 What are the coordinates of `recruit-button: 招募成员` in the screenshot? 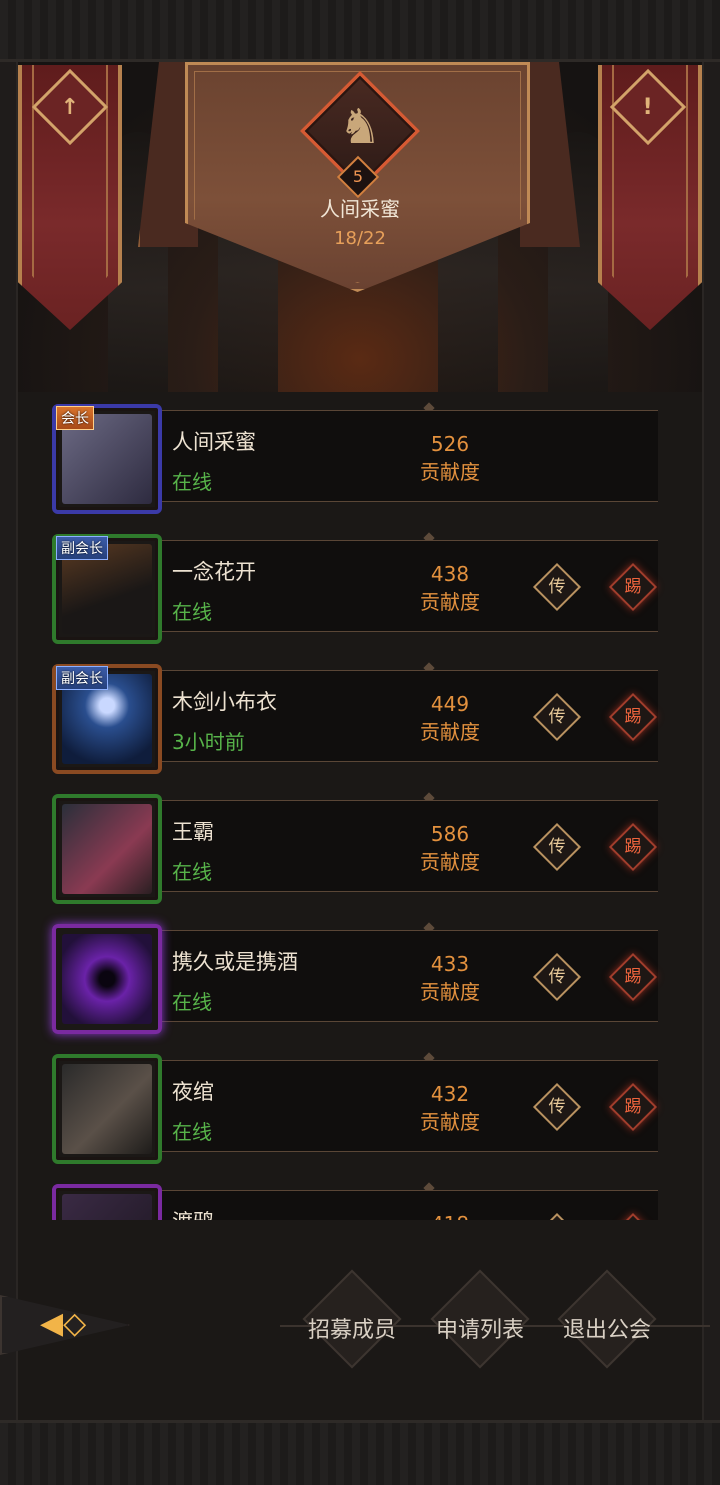 It's located at (352, 1319).